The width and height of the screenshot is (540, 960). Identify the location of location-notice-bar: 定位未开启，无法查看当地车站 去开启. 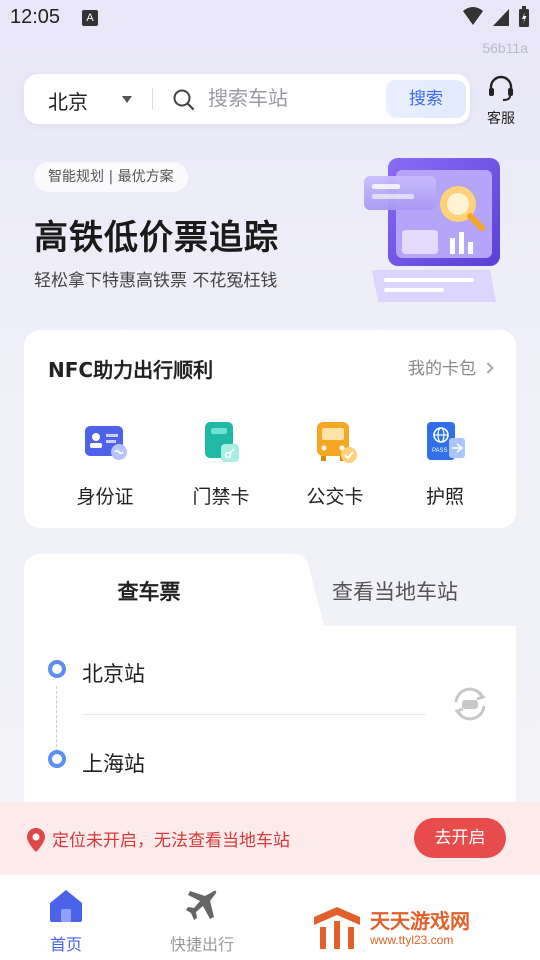
(270, 838).